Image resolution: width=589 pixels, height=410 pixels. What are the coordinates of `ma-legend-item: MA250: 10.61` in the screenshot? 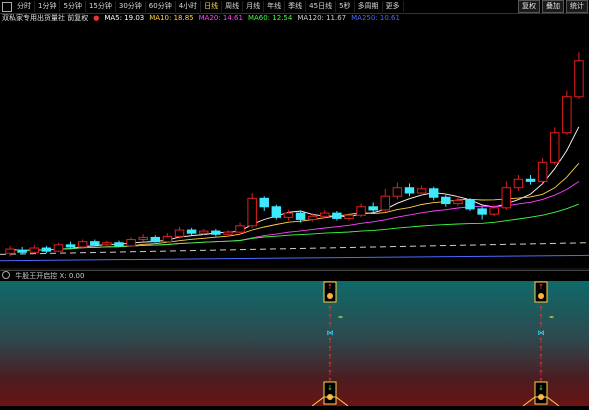 It's located at (375, 18).